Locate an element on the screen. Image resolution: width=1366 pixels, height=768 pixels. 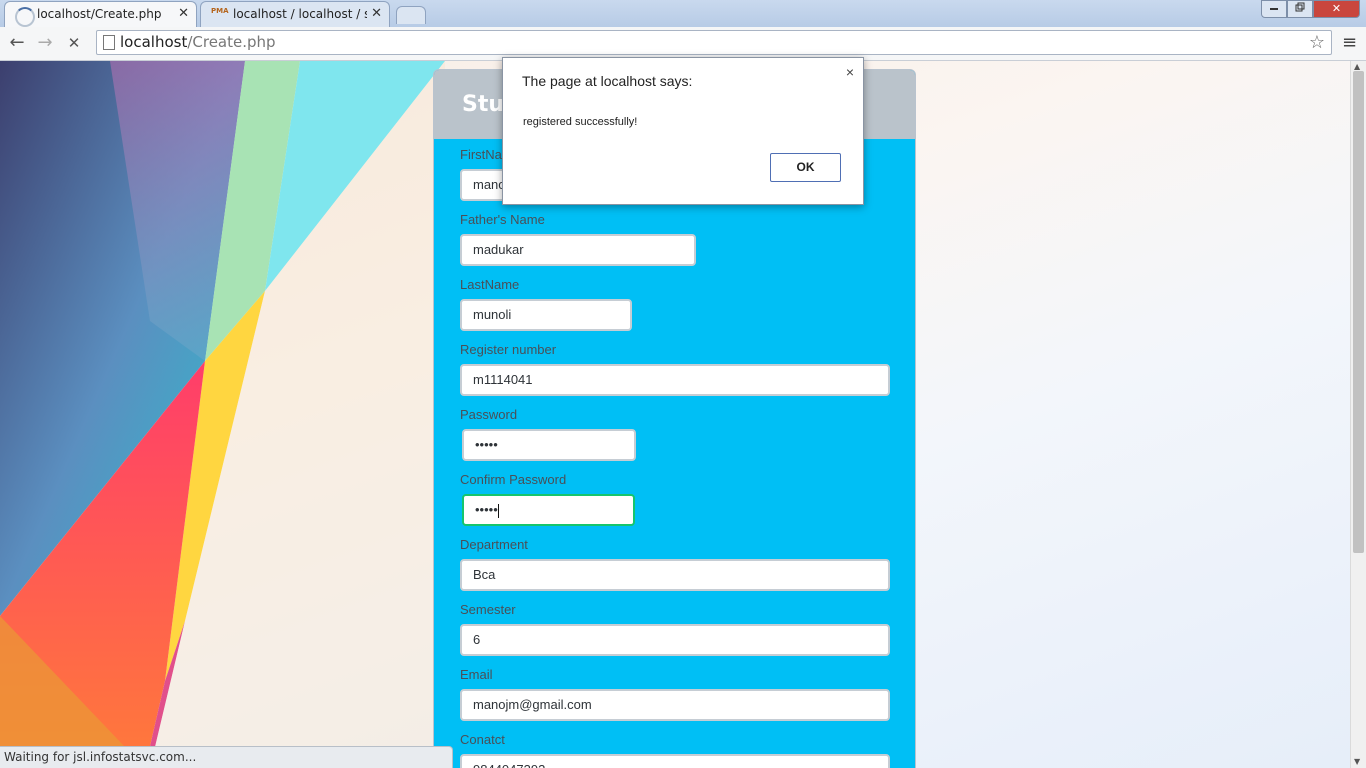
contact-label: Conatct is located at coordinates (482, 739).